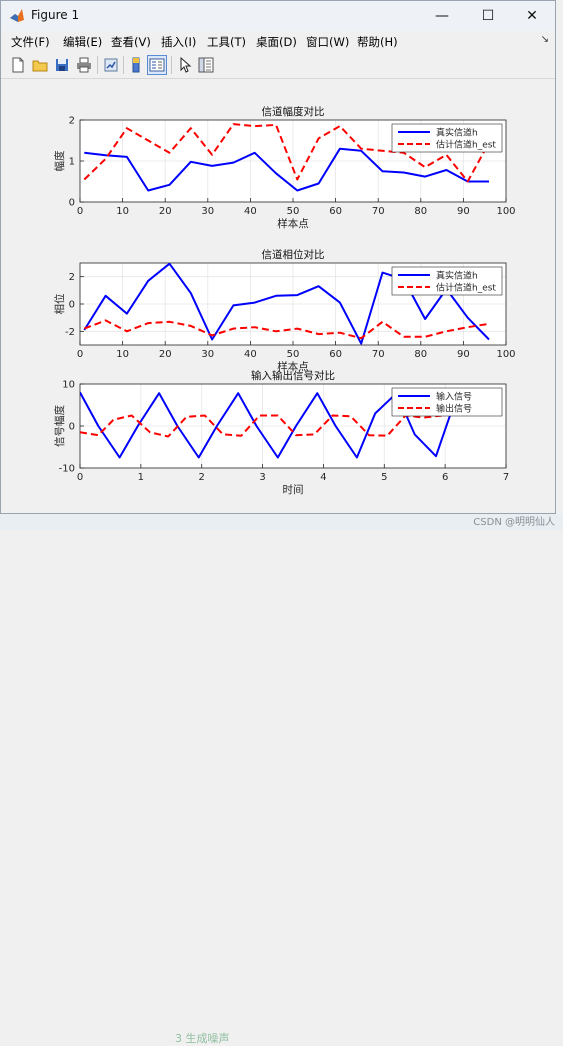  I want to click on x-axis-label: 样本点, so click(293, 223).